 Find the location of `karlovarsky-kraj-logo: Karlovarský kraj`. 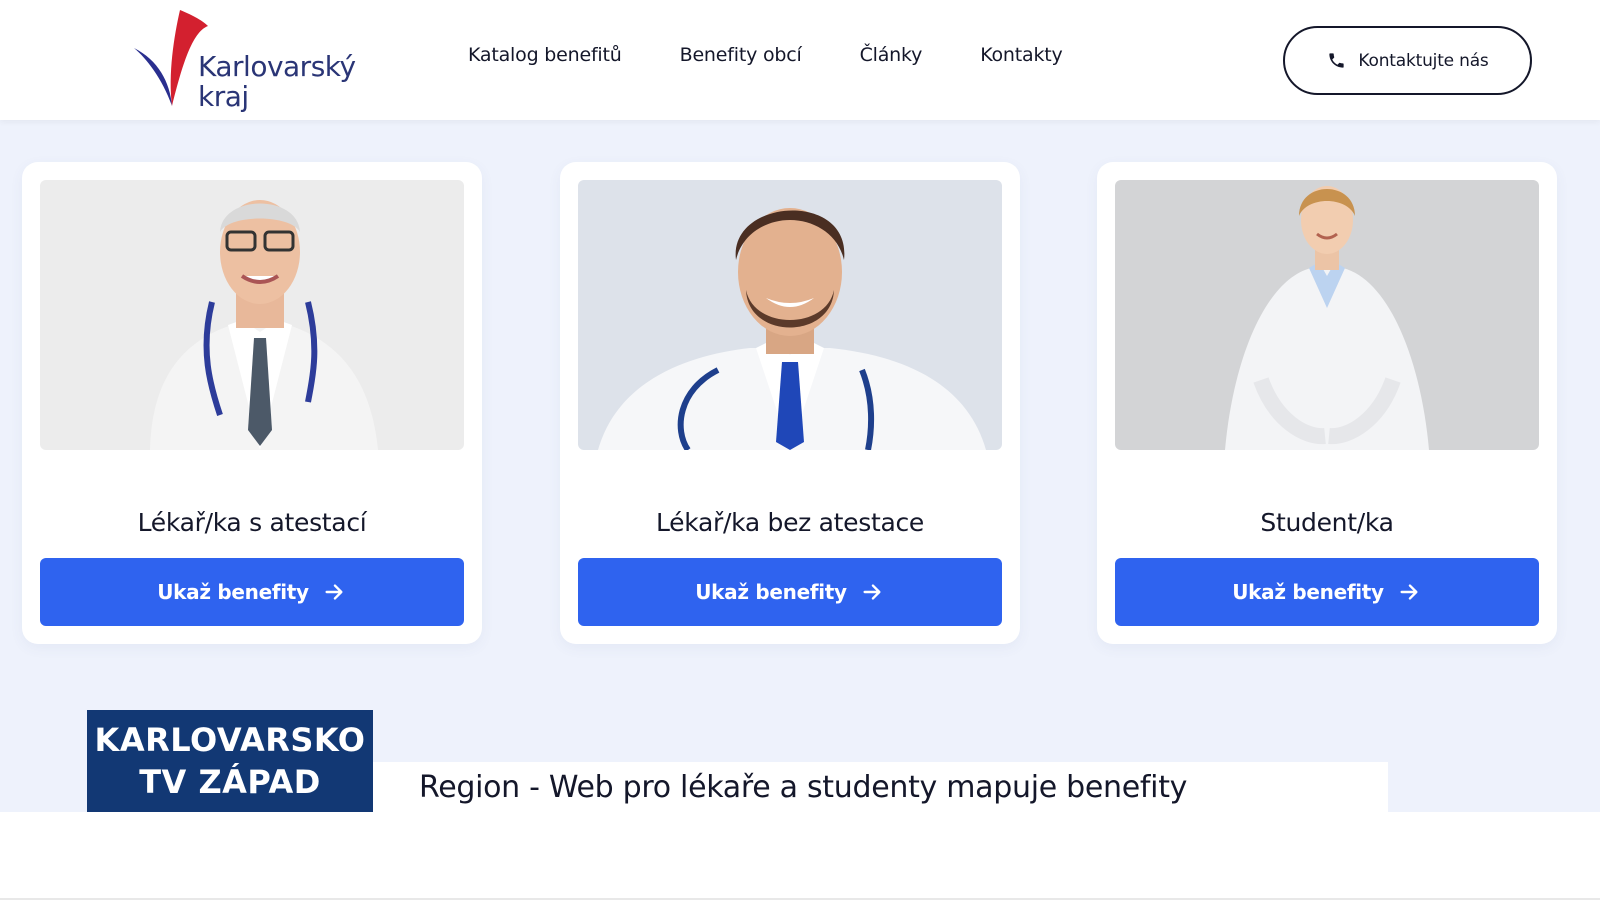

karlovarsky-kraj-logo: Karlovarský kraj is located at coordinates (262, 61).